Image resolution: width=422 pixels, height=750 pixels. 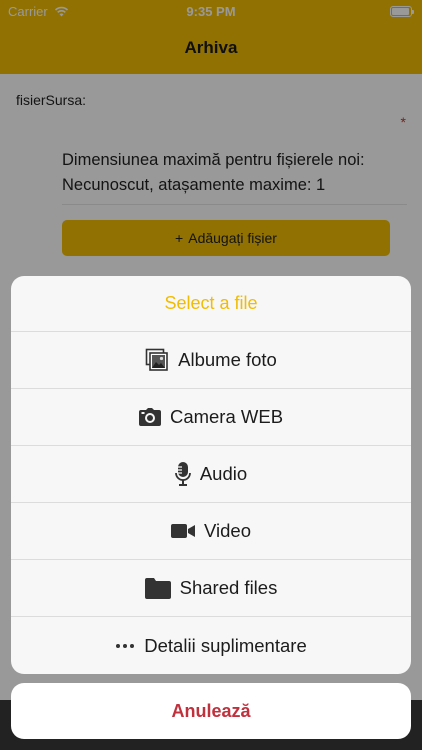 What do you see at coordinates (228, 587) in the screenshot?
I see `option-label: Shared files` at bounding box center [228, 587].